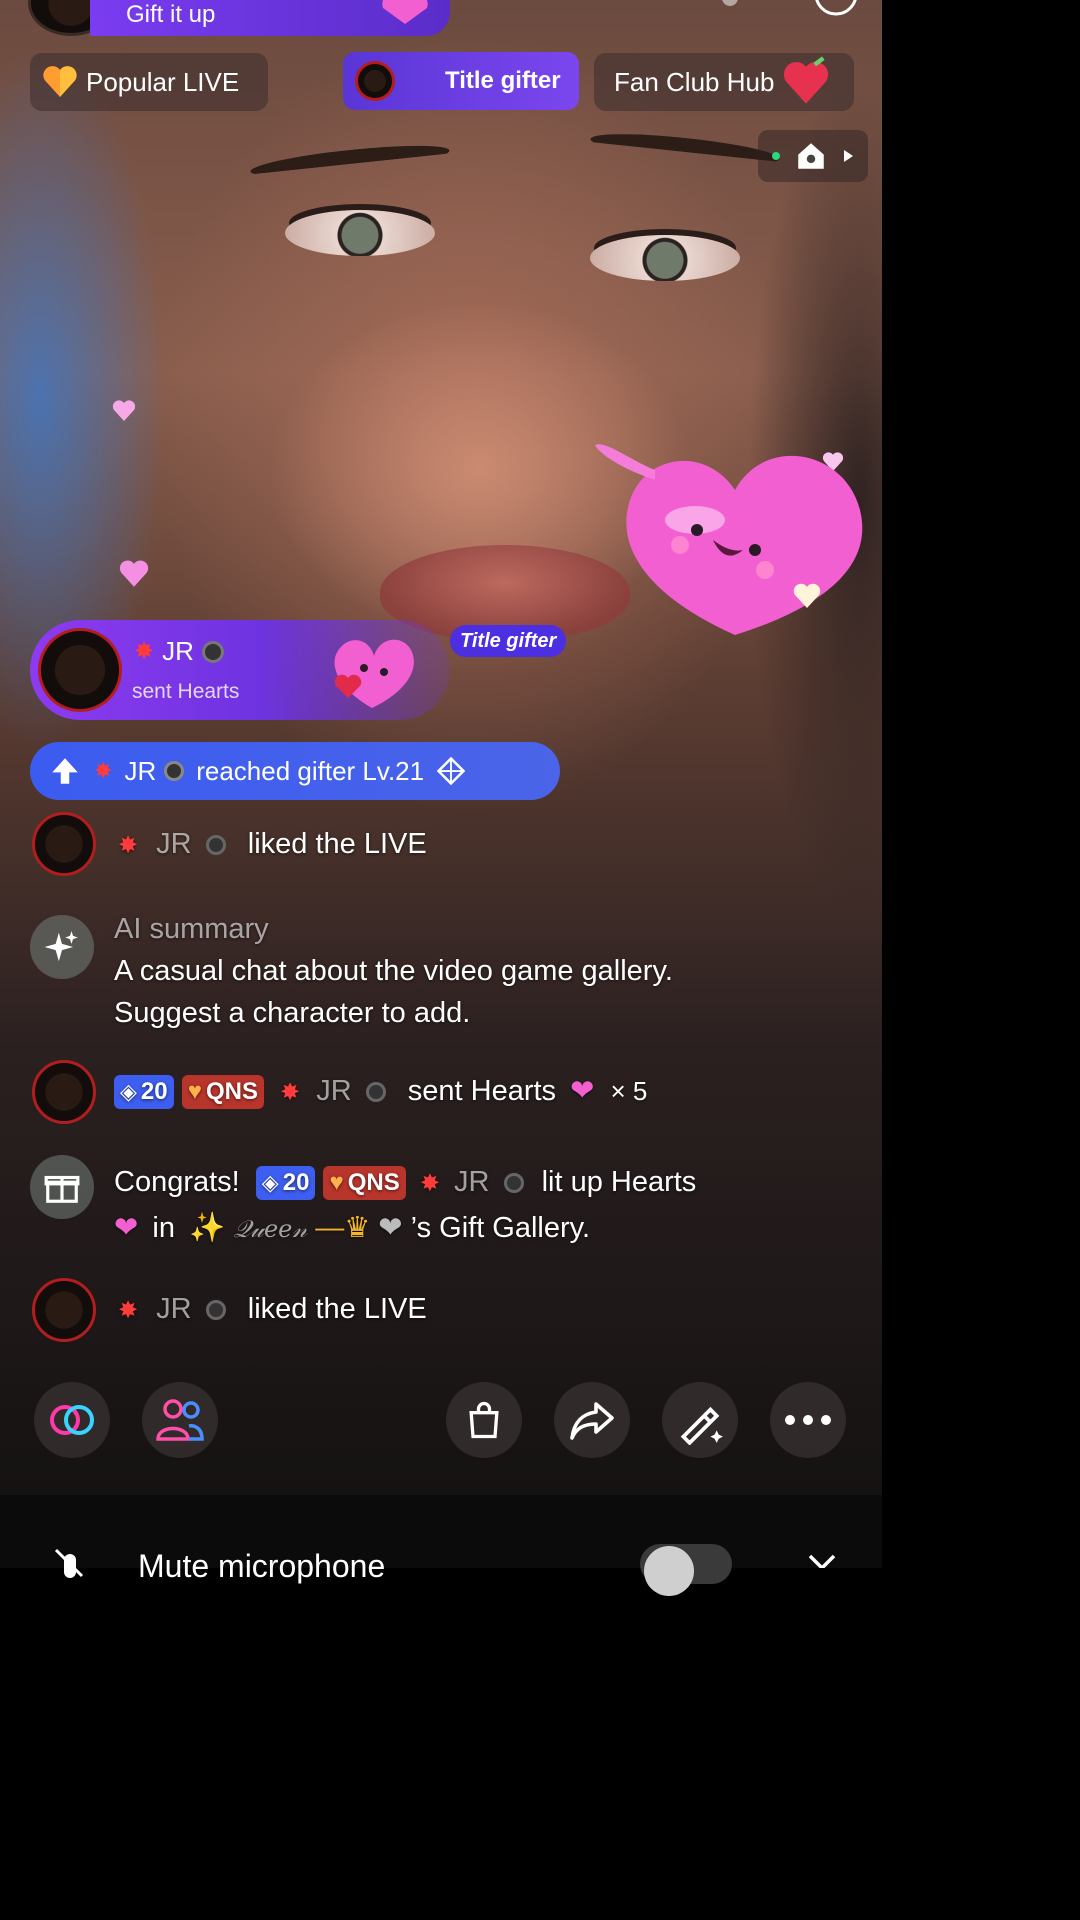 This screenshot has width=1080, height=1920. I want to click on shop-button, so click(484, 1420).